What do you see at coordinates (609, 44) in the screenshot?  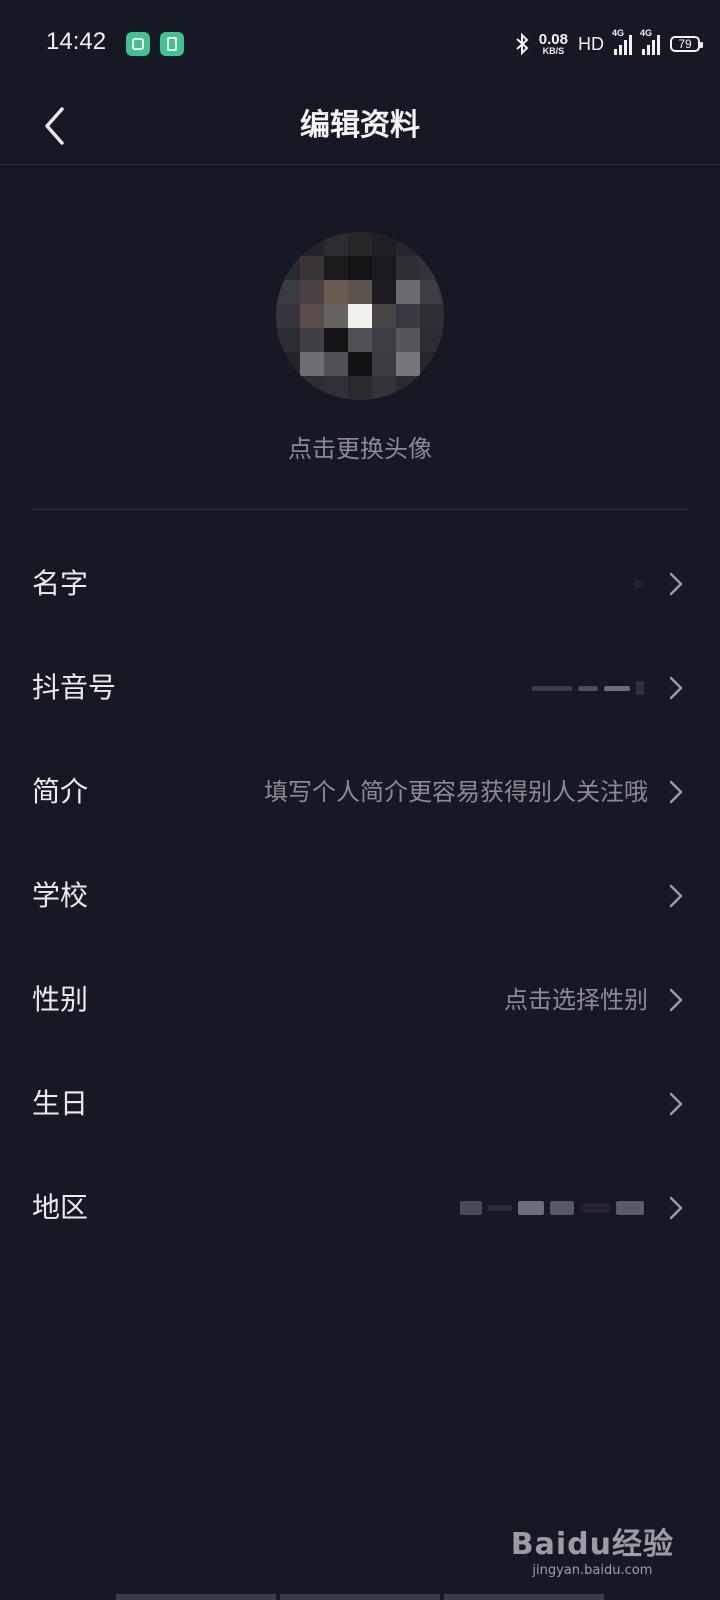 I see `status-indicators: 0.08 KB/S HD 4G 4G 79` at bounding box center [609, 44].